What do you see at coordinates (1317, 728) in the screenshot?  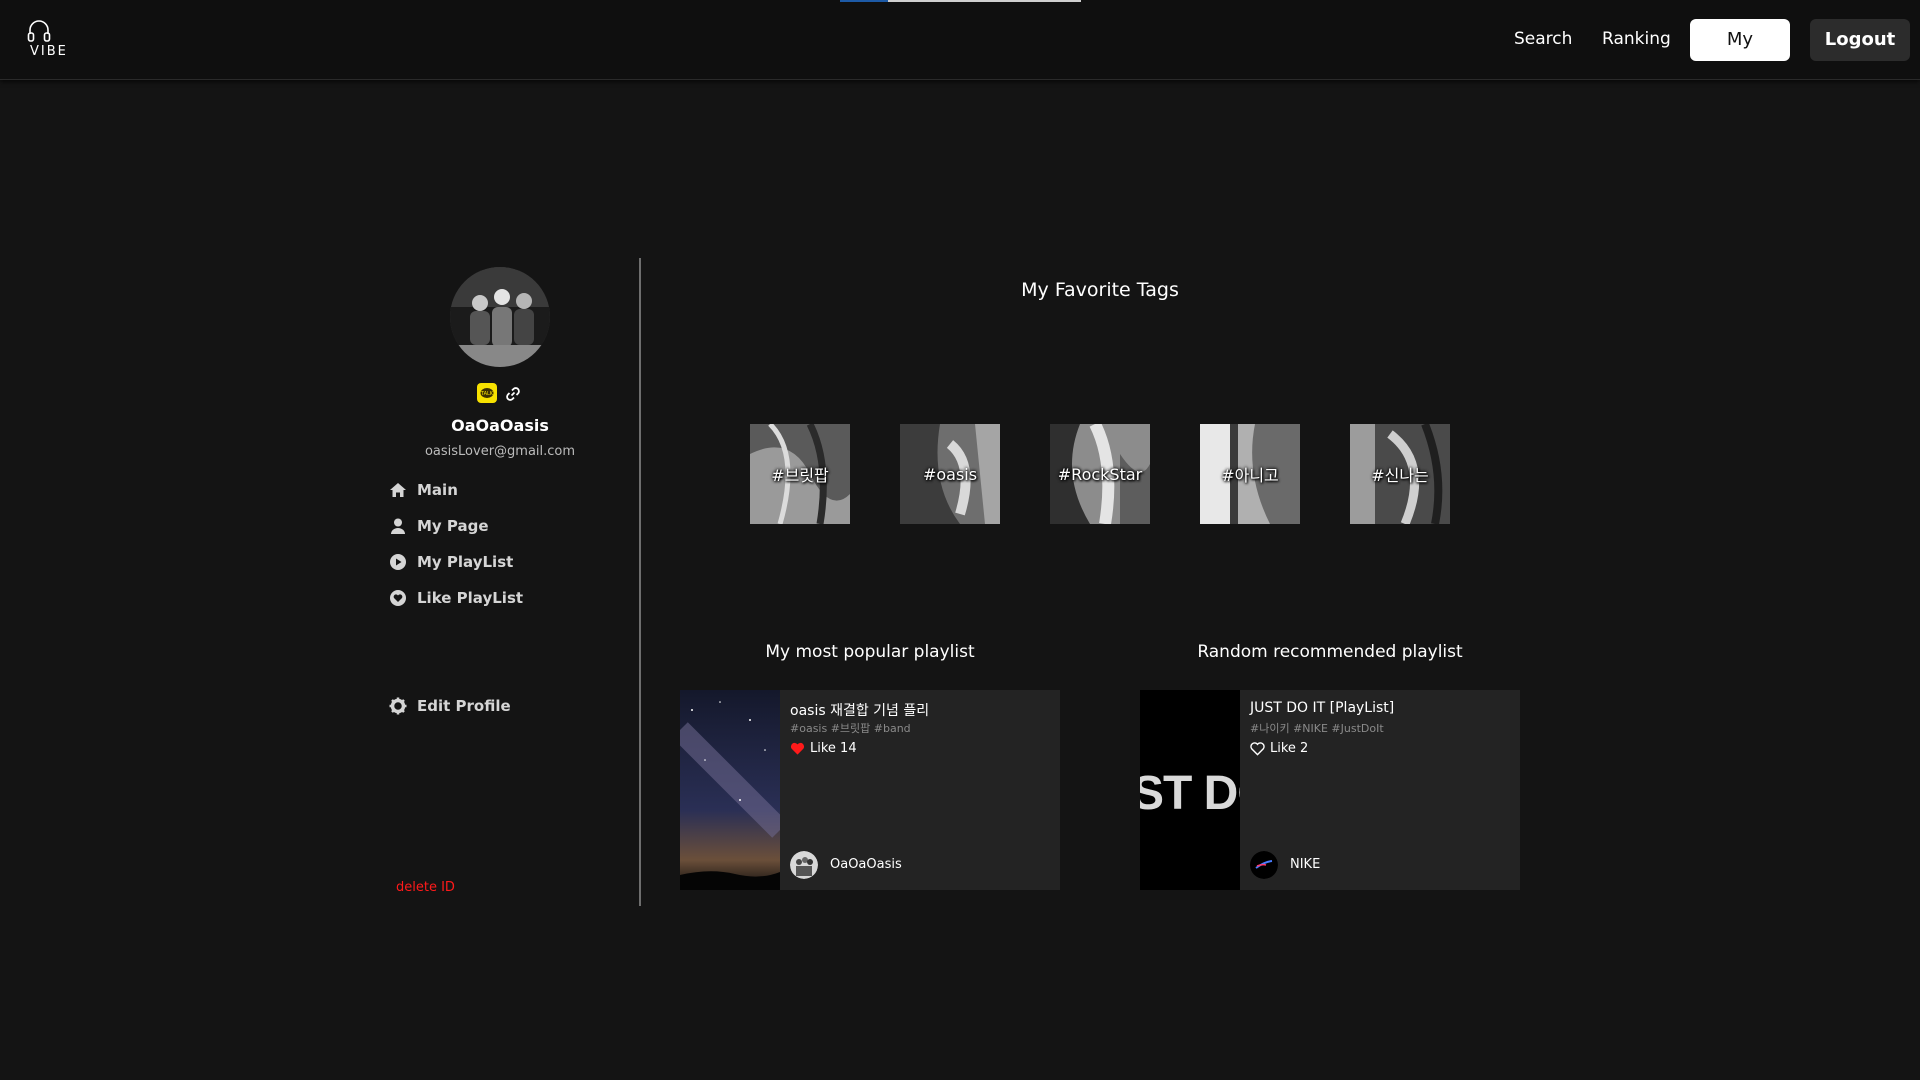 I see `playlist-tags: #나이키 #NIKE #JustDoIt` at bounding box center [1317, 728].